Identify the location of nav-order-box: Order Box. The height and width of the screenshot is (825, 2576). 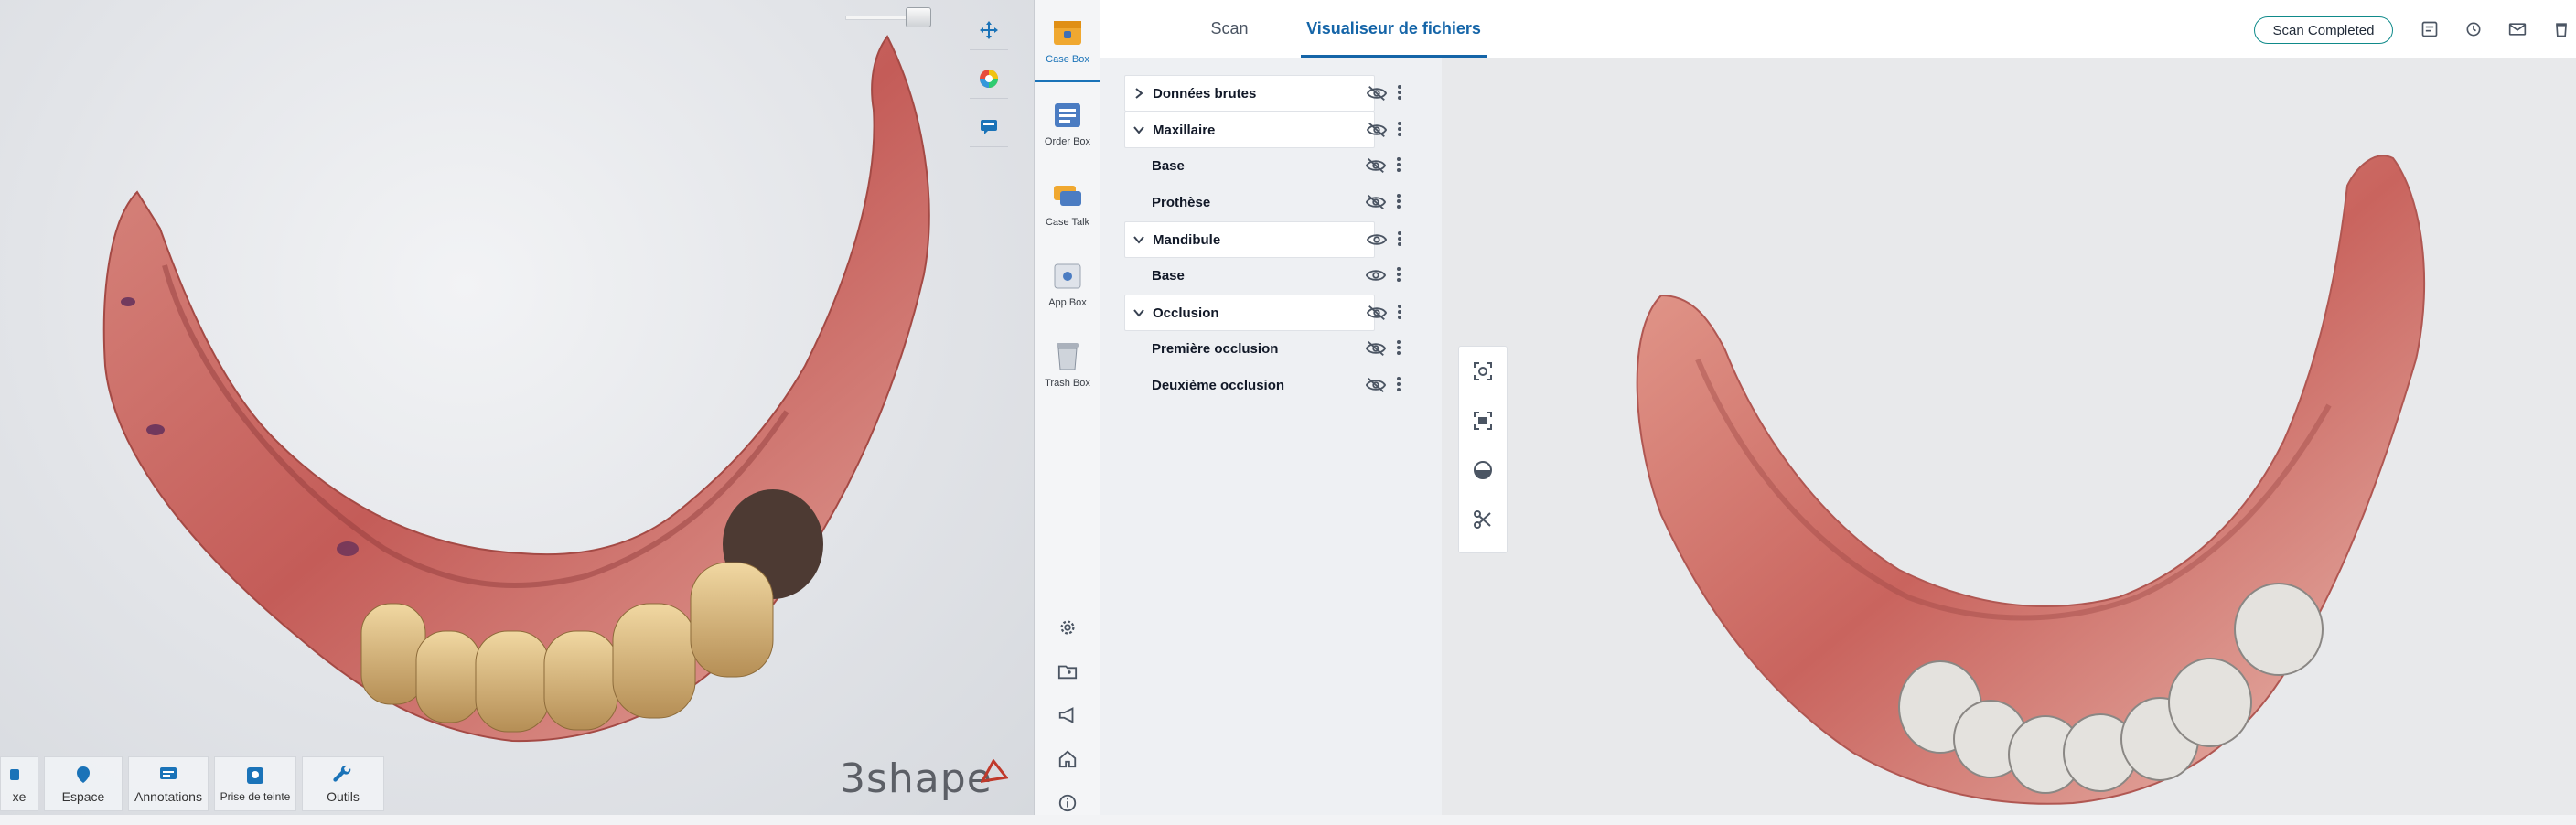
(1067, 123).